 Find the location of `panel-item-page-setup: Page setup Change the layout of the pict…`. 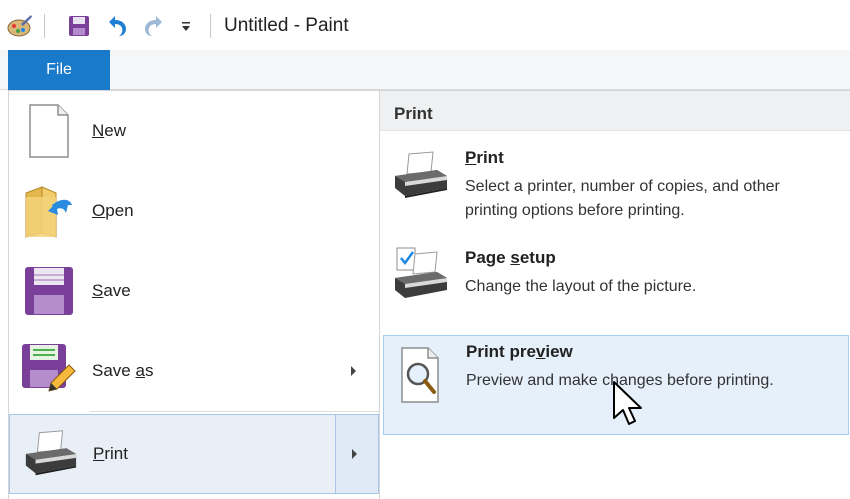

panel-item-page-setup: Page setup Change the layout of the pict… is located at coordinates (616, 276).